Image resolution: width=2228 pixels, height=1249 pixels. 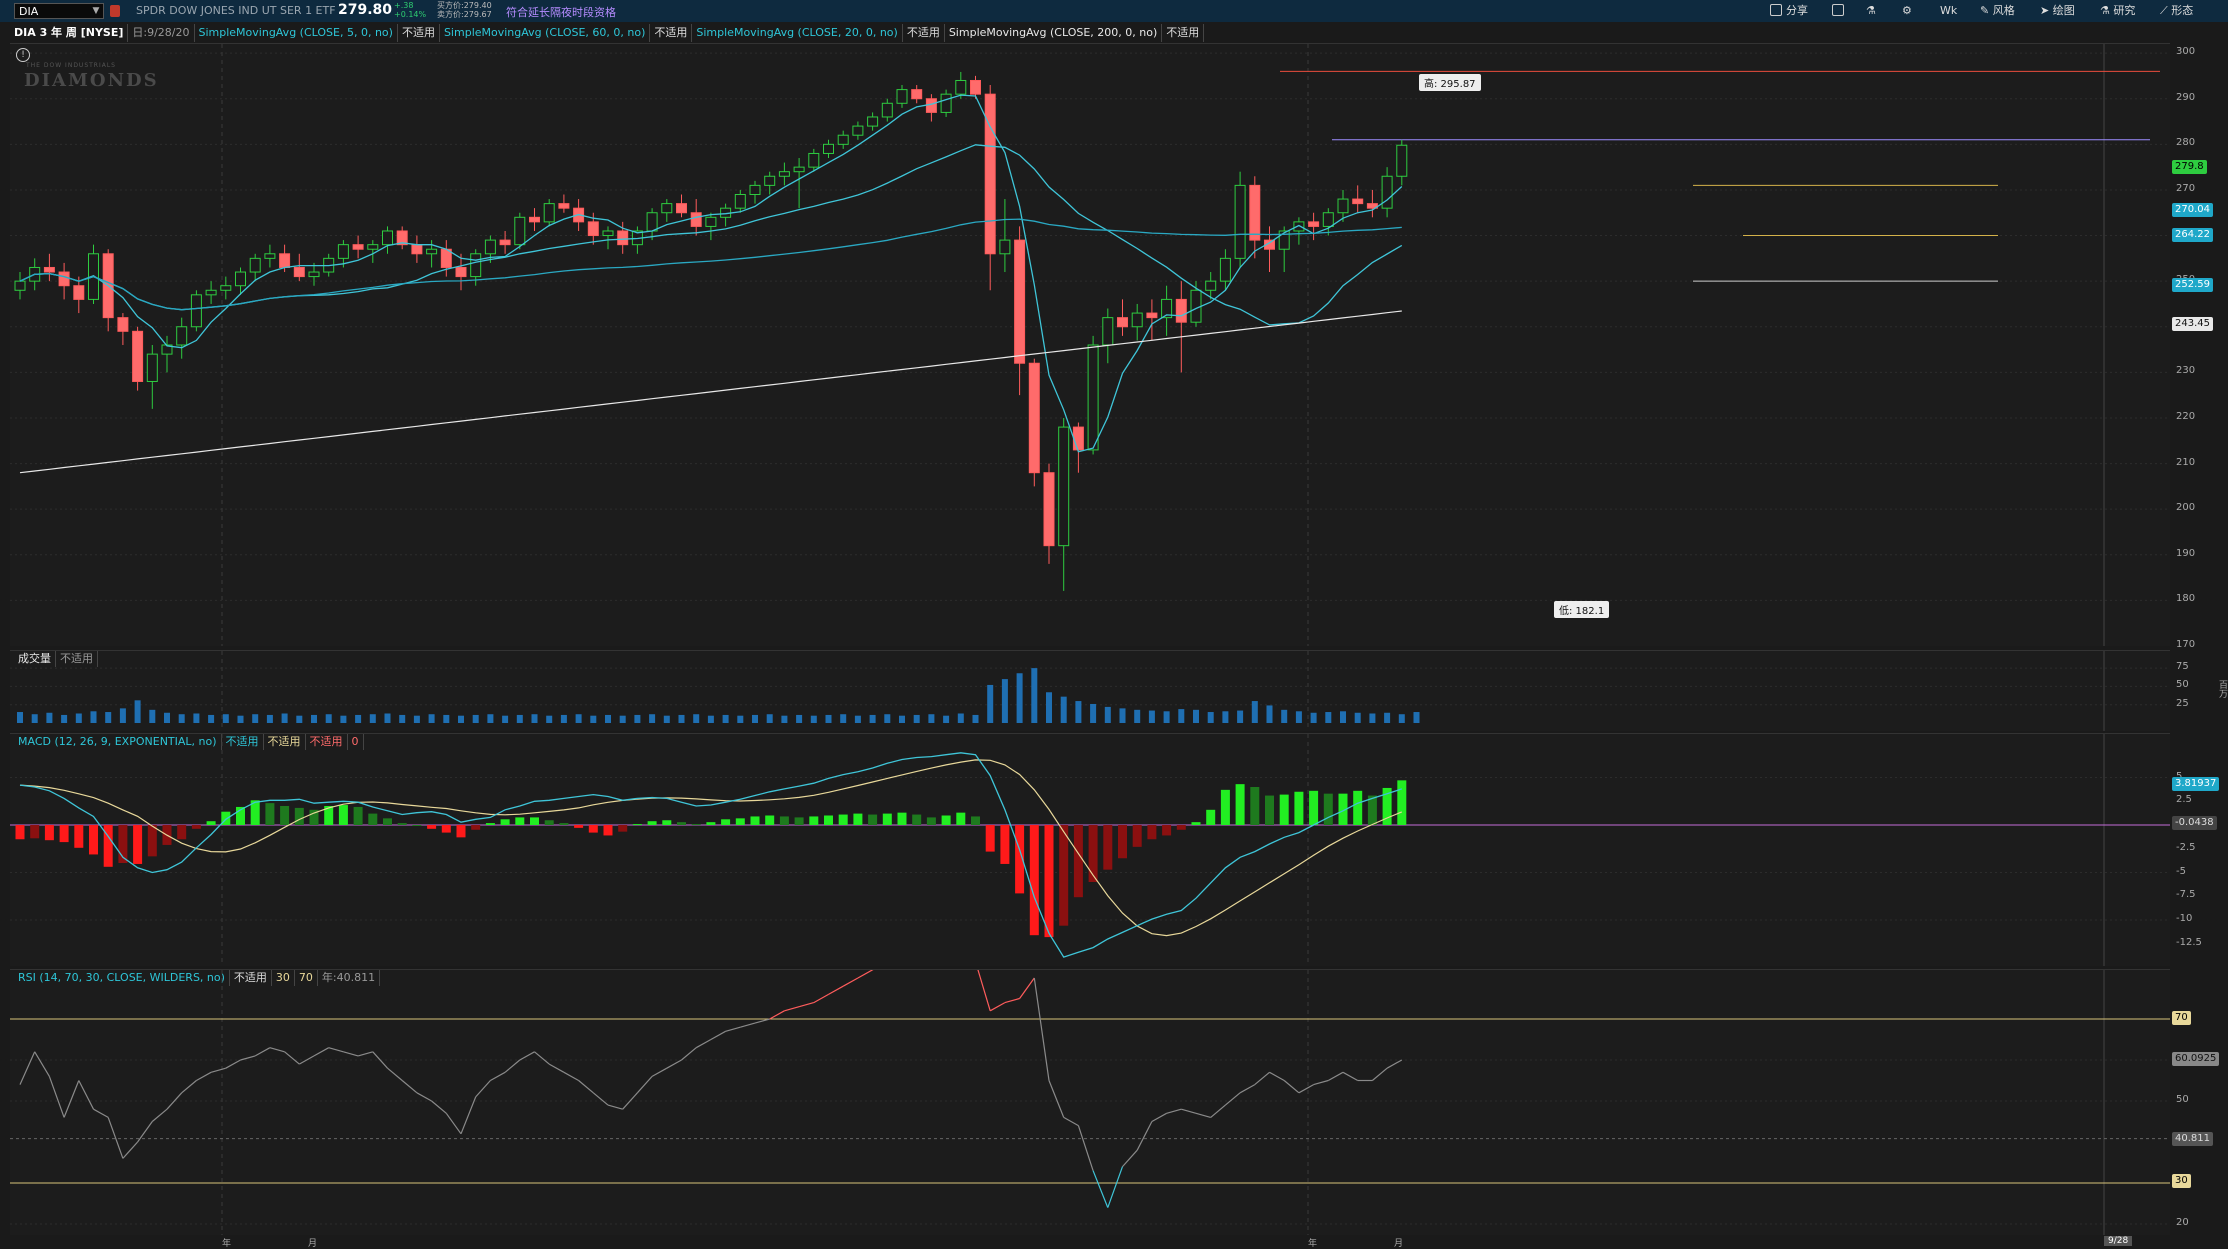 I want to click on info-icon: !, so click(x=23, y=55).